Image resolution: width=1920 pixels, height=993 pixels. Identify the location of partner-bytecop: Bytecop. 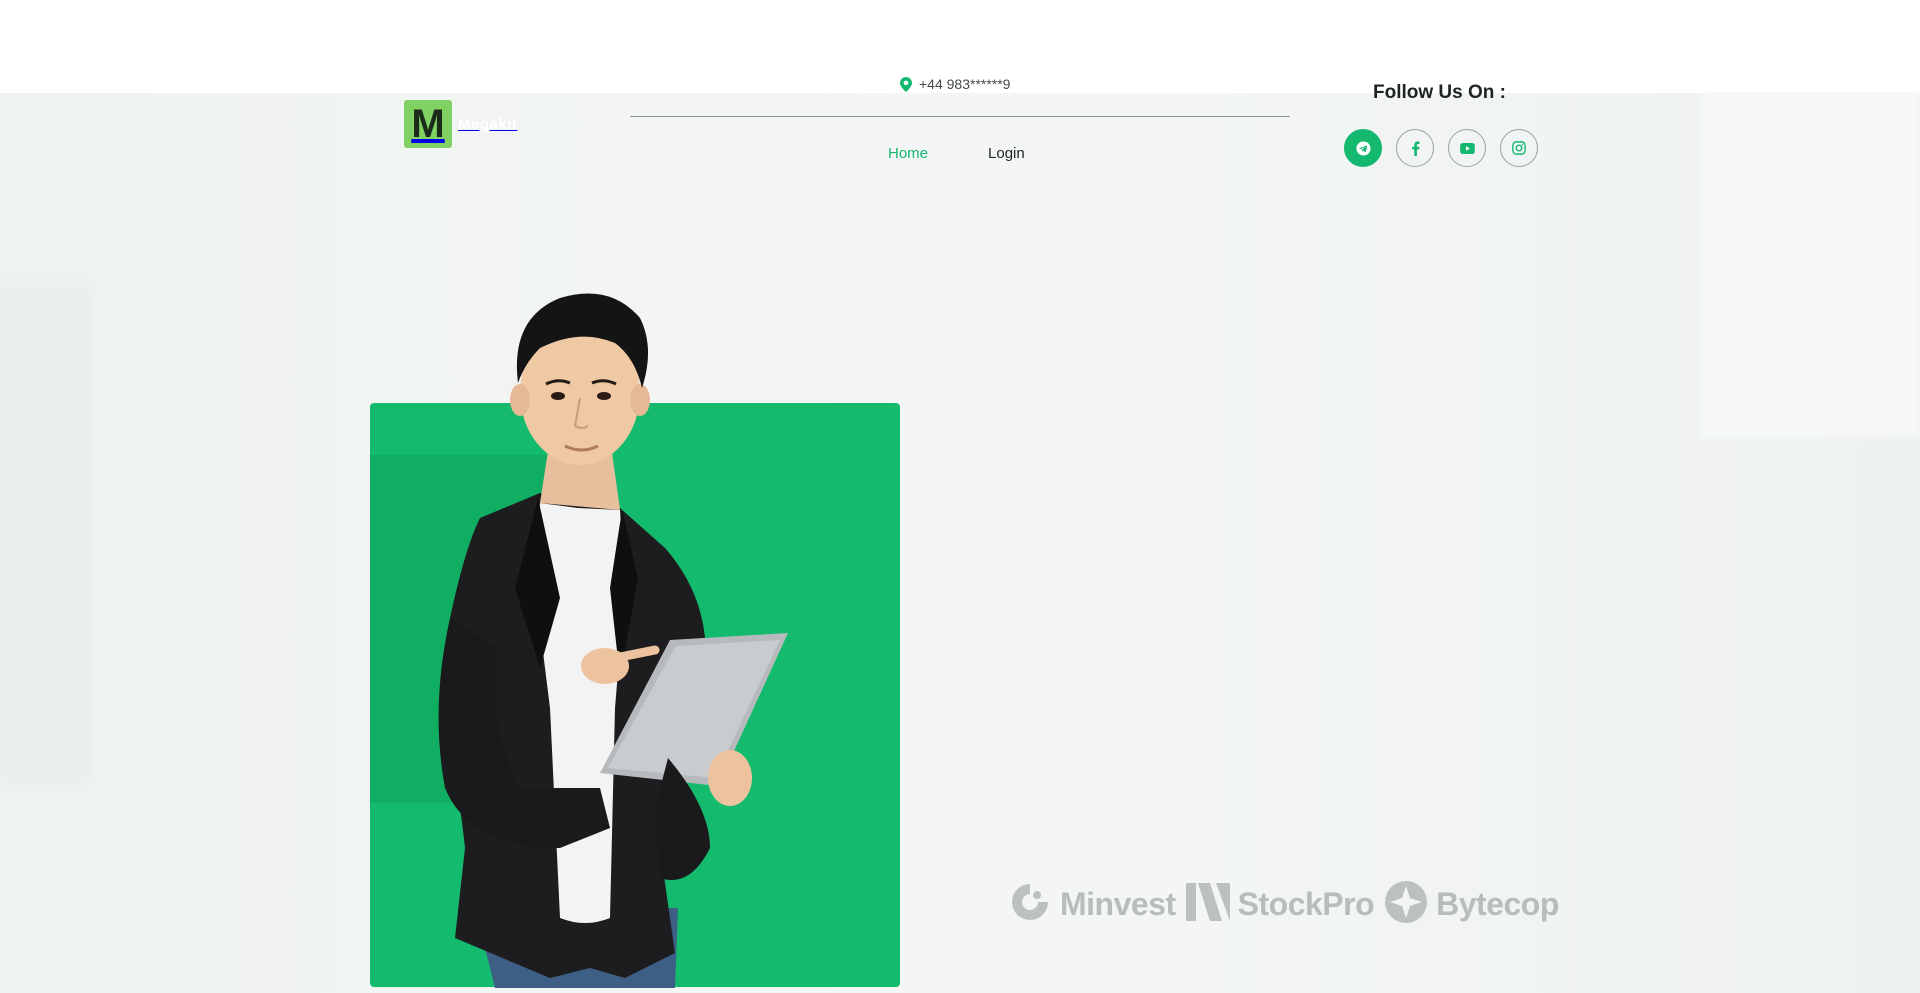
(1471, 904).